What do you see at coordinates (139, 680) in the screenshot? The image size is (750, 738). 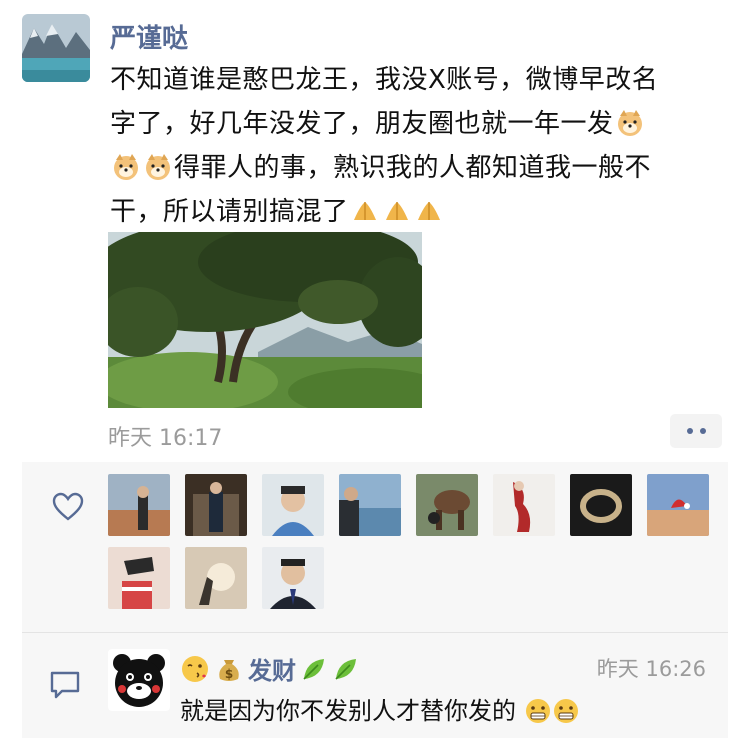 I see `commenter-avatar` at bounding box center [139, 680].